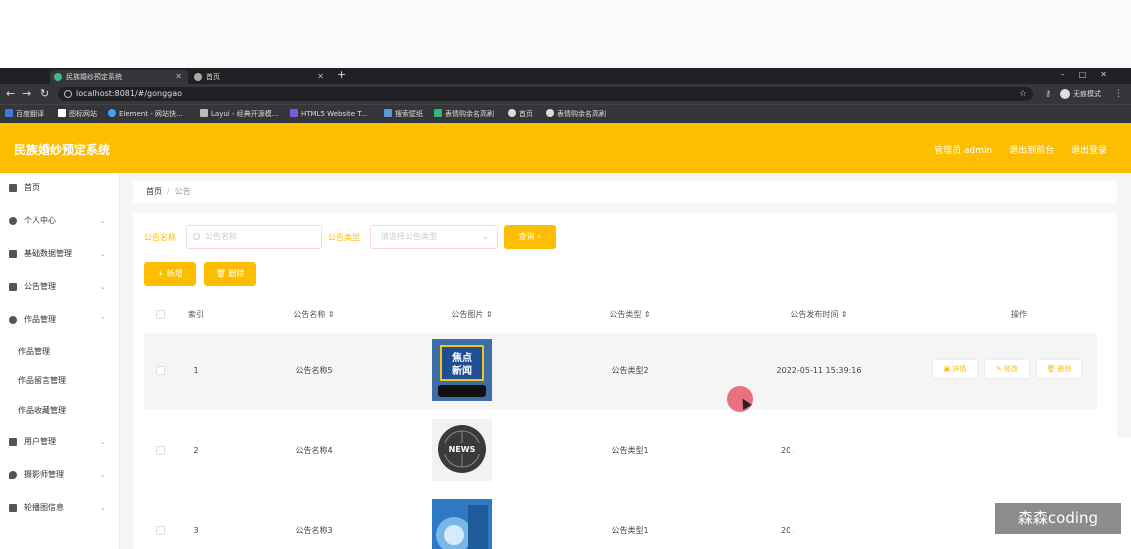 This screenshot has width=1131, height=549. Describe the element at coordinates (1019, 314) in the screenshot. I see `col-actions: 操作` at that location.